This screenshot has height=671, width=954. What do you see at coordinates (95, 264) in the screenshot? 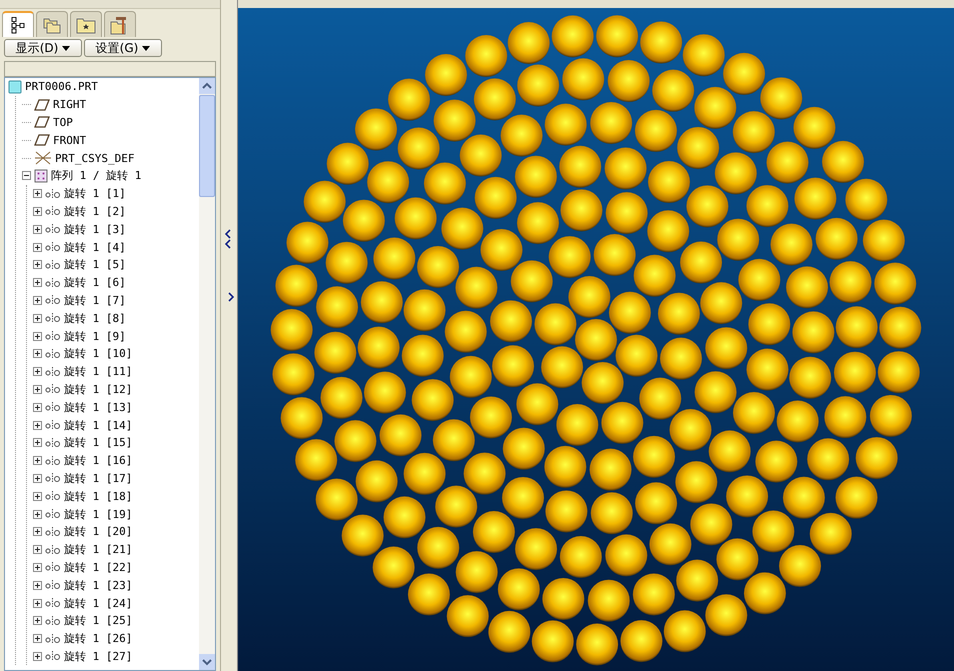
I see `tree-item: 旋转 1 [5]` at bounding box center [95, 264].